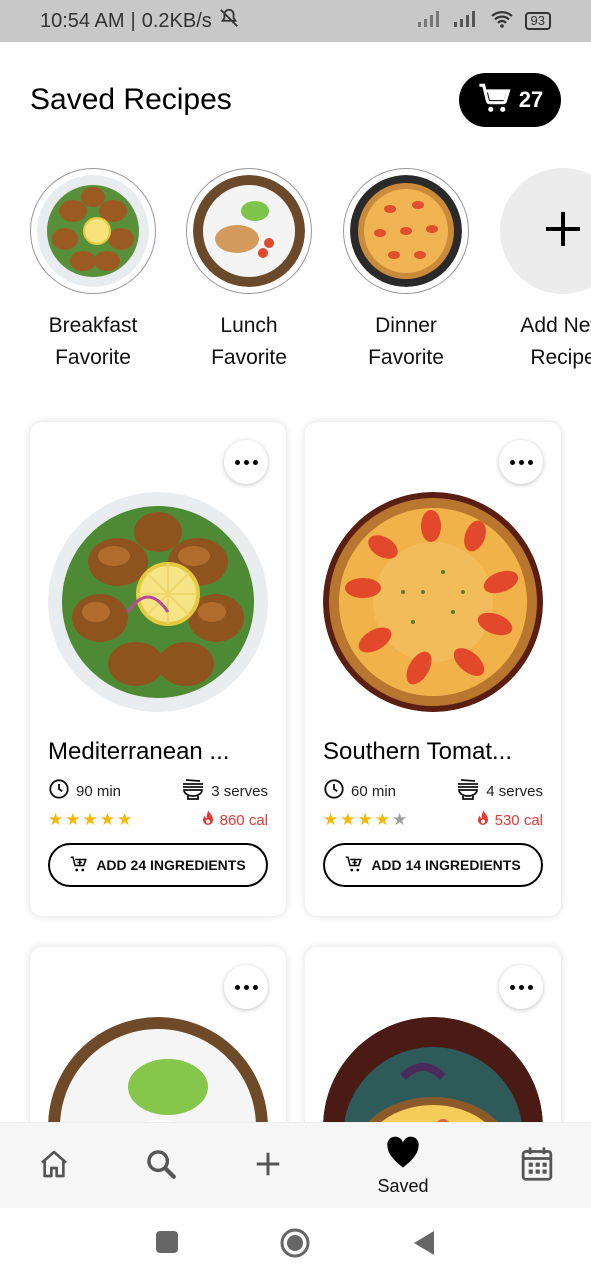  What do you see at coordinates (518, 820) in the screenshot?
I see `calories-value: 530 cal` at bounding box center [518, 820].